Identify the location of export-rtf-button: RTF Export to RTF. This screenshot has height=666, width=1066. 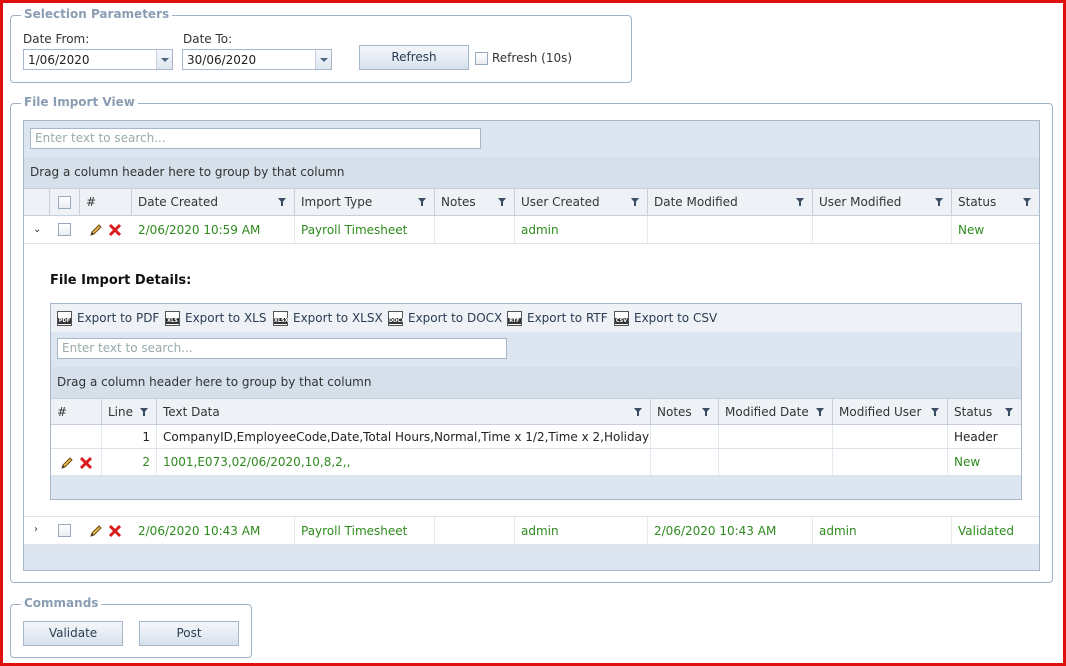
(557, 318).